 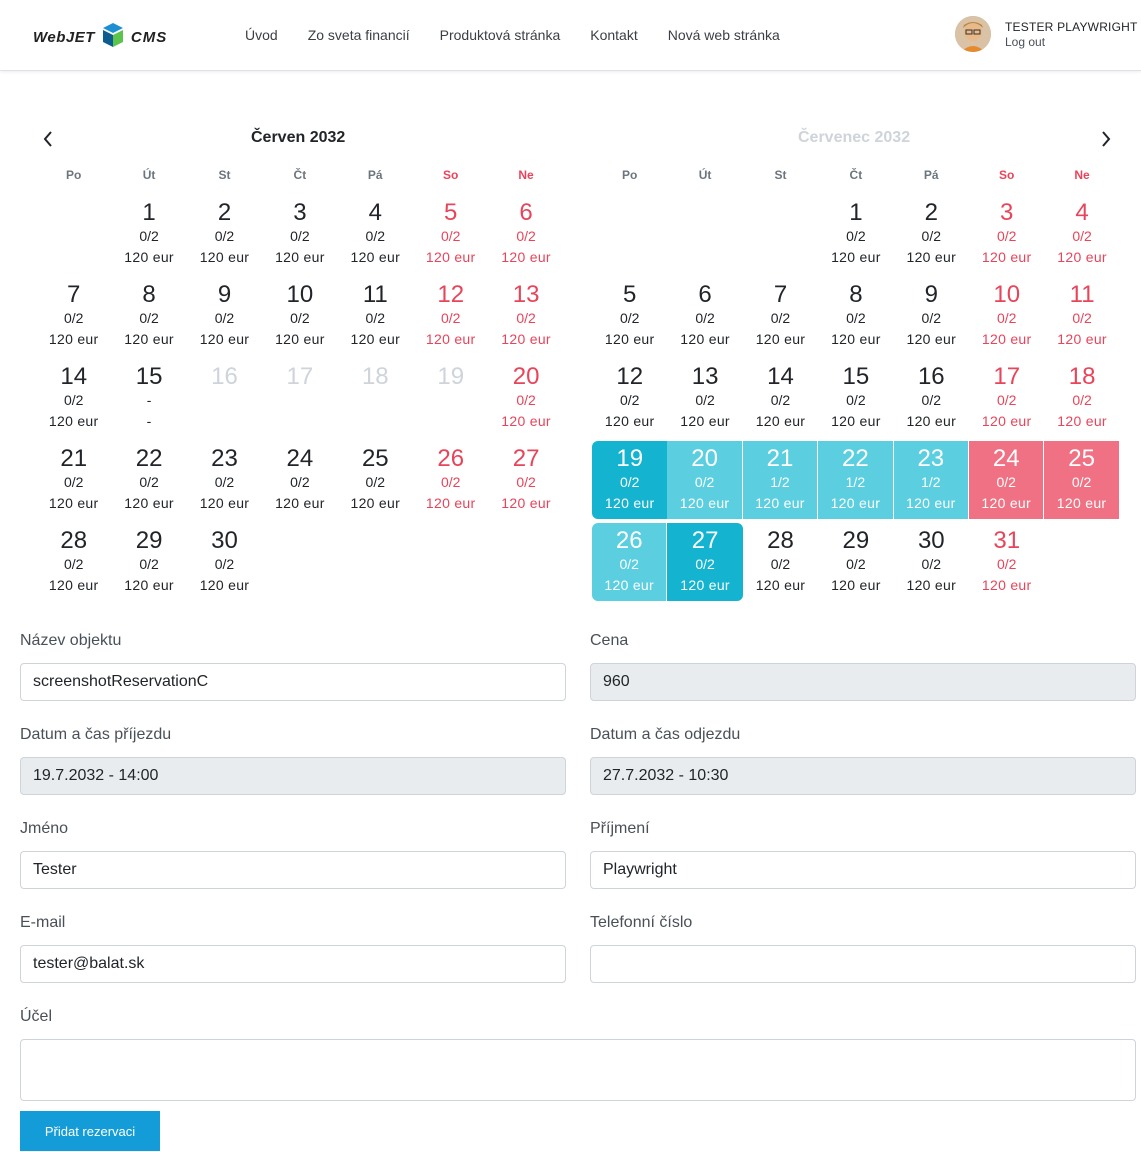 I want to click on weekday-label: Pá, so click(x=375, y=175).